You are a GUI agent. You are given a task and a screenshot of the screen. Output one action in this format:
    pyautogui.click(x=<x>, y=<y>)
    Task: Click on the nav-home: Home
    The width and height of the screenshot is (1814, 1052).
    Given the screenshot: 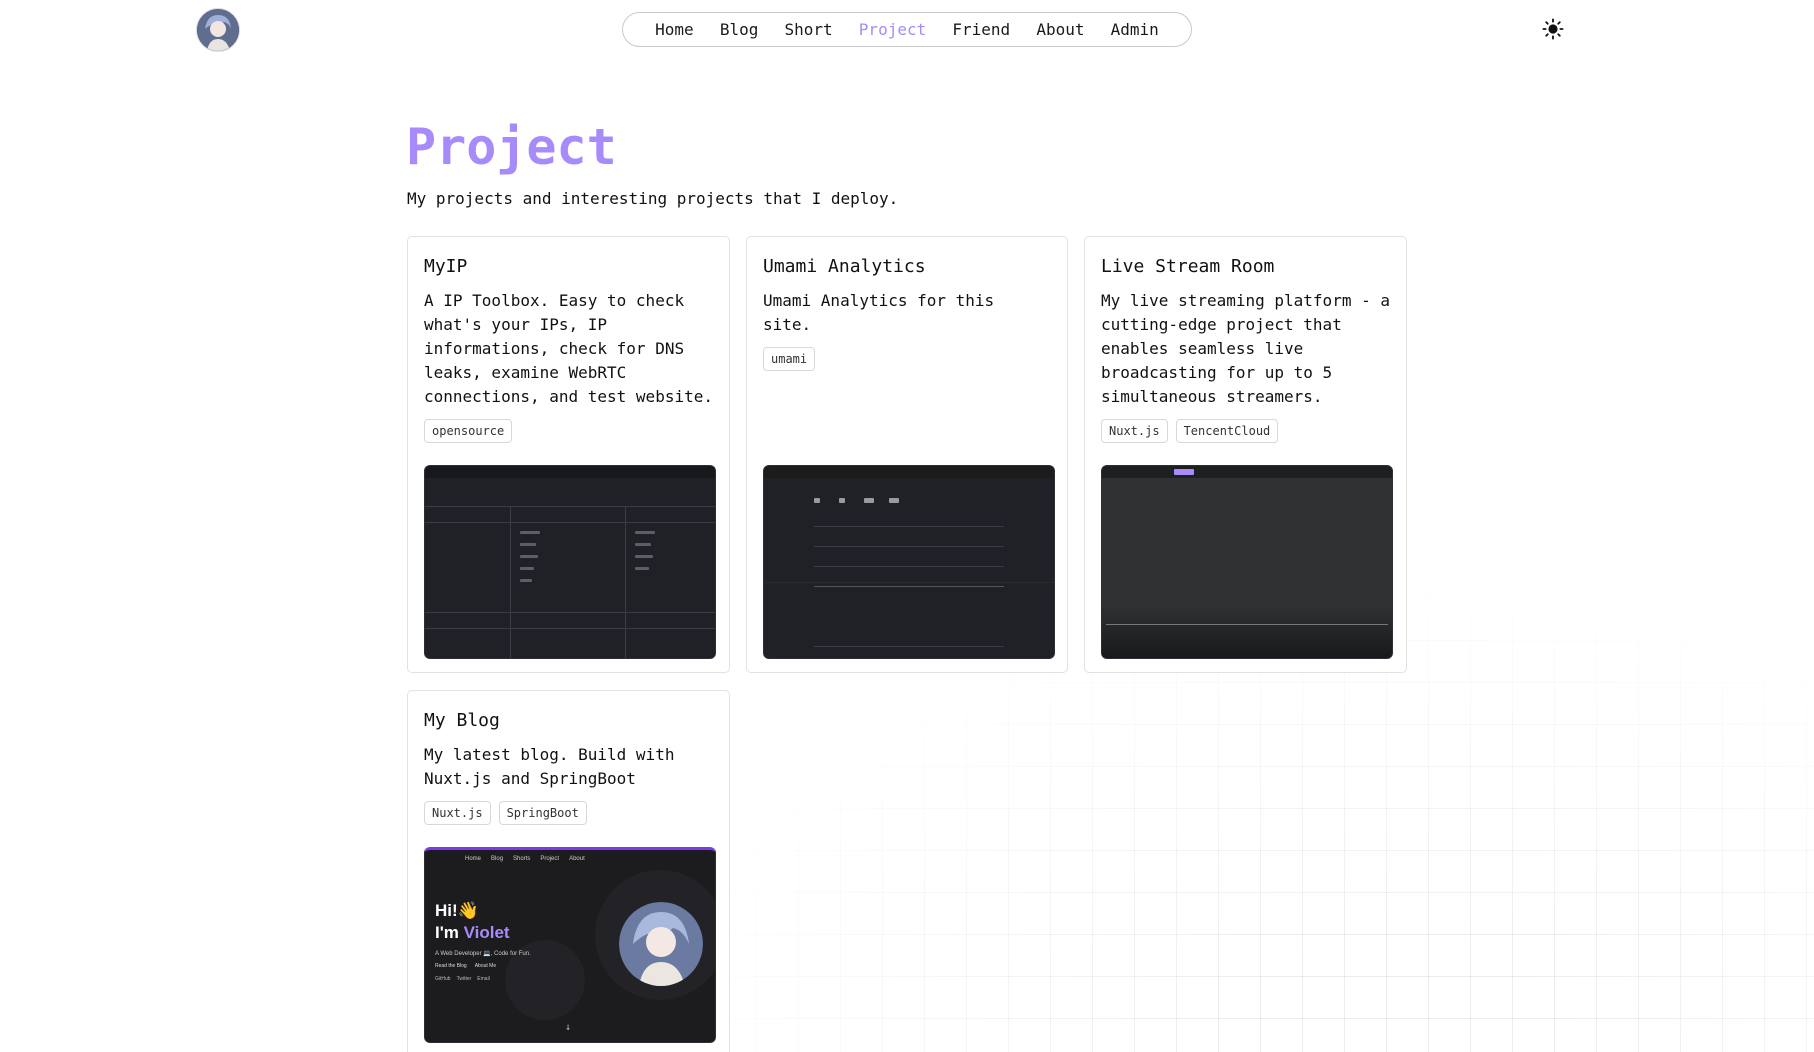 What is the action you would take?
    pyautogui.click(x=674, y=29)
    